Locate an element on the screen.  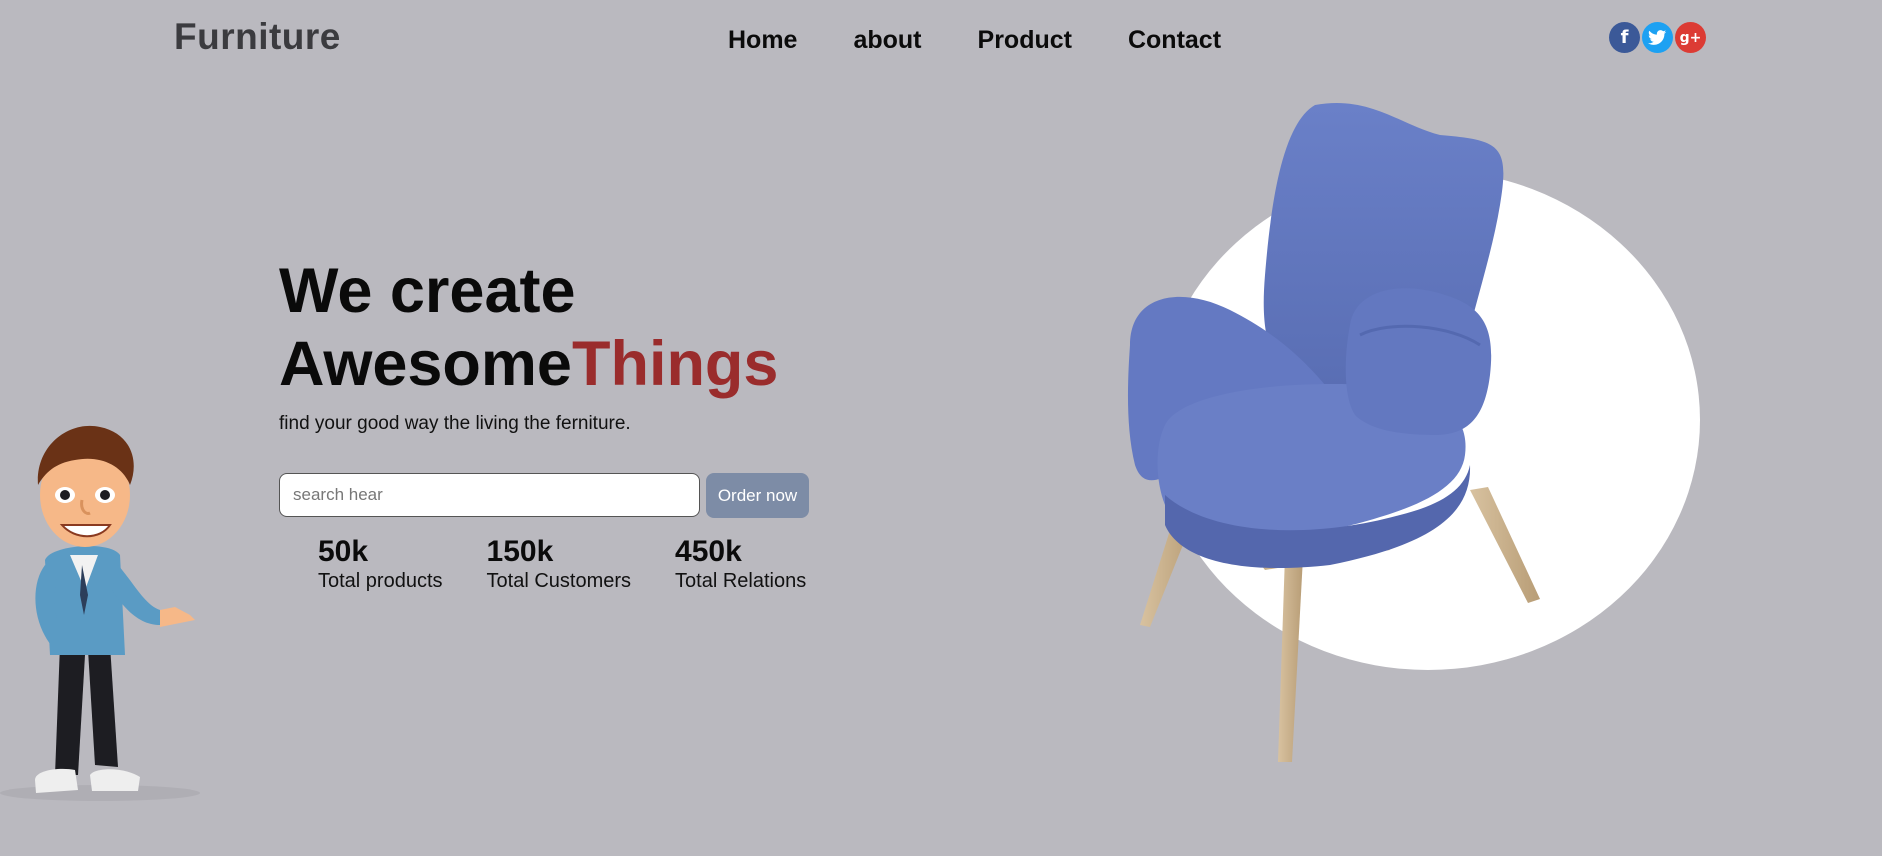
facebook-icon: f is located at coordinates (1624, 37).